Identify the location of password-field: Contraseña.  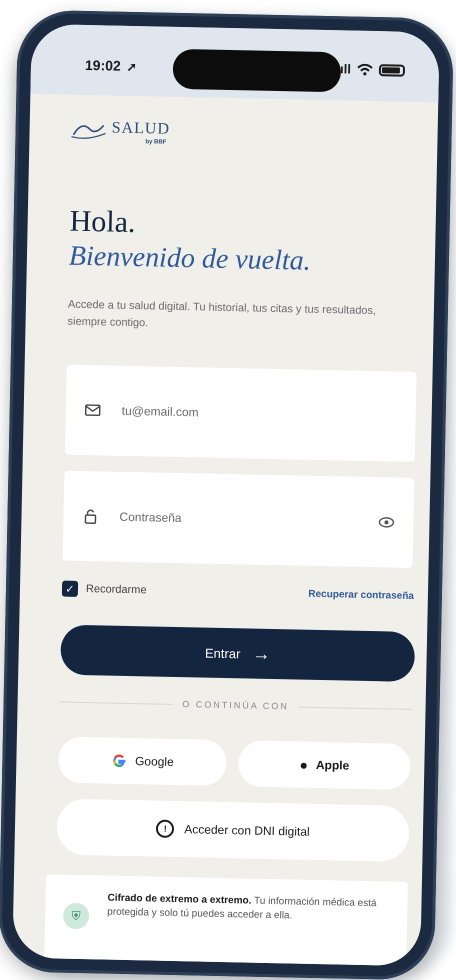
(238, 519).